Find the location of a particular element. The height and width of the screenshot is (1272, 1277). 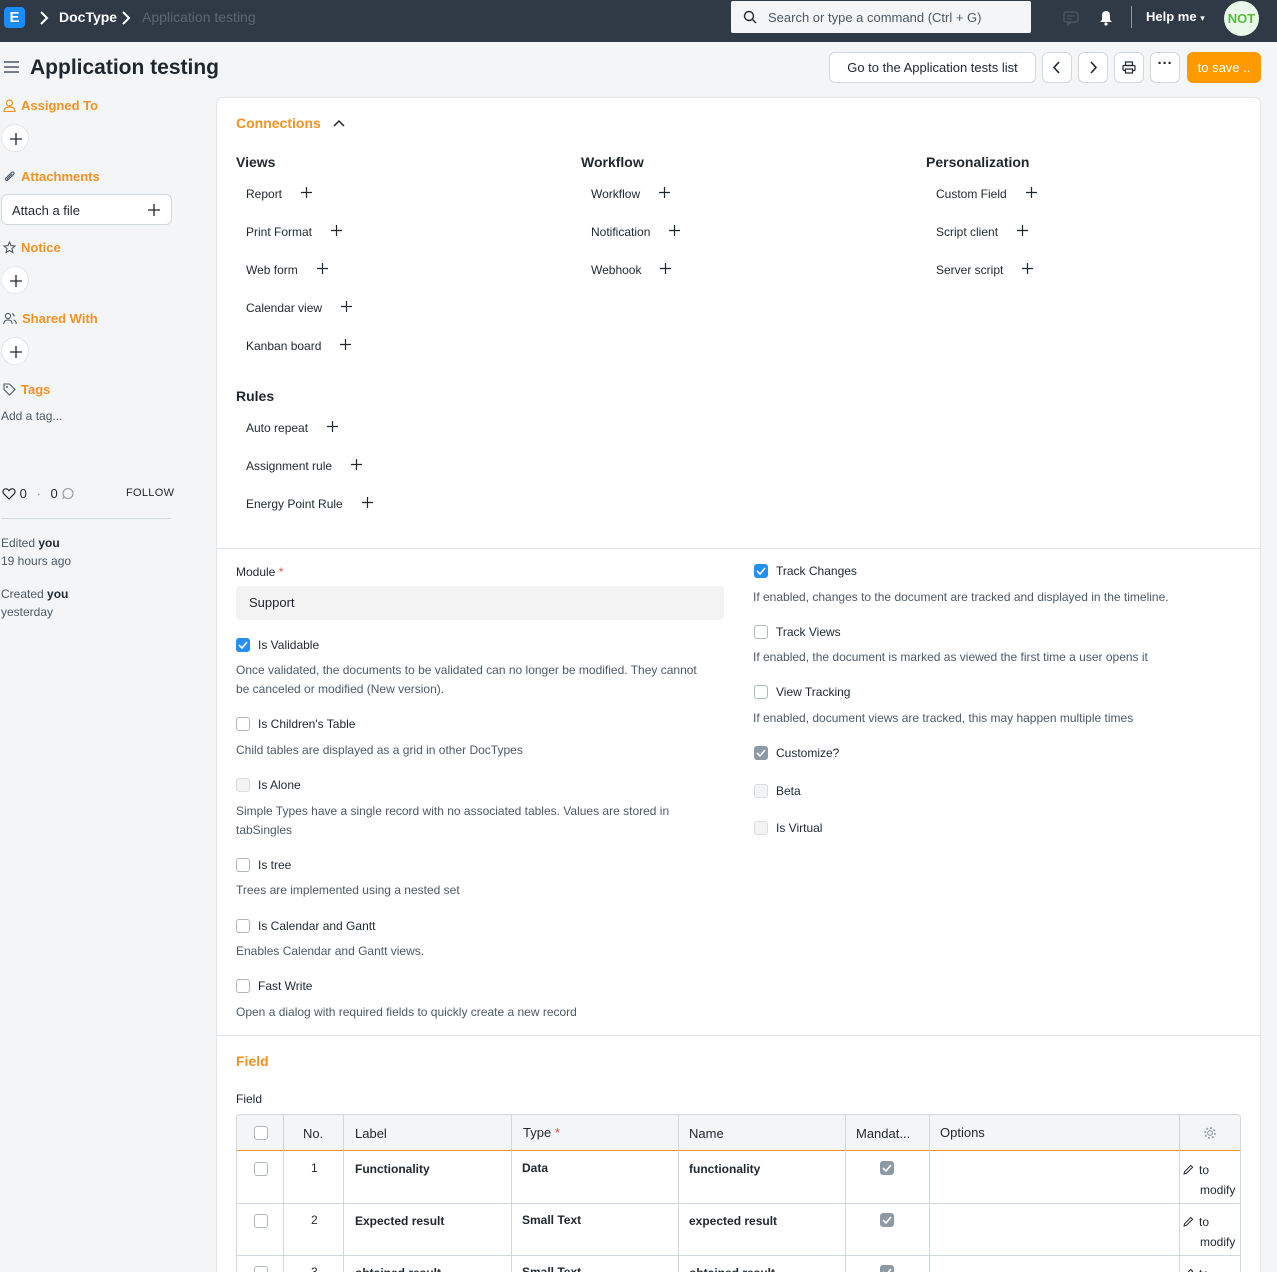

is-alone-checkbox is located at coordinates (243, 785).